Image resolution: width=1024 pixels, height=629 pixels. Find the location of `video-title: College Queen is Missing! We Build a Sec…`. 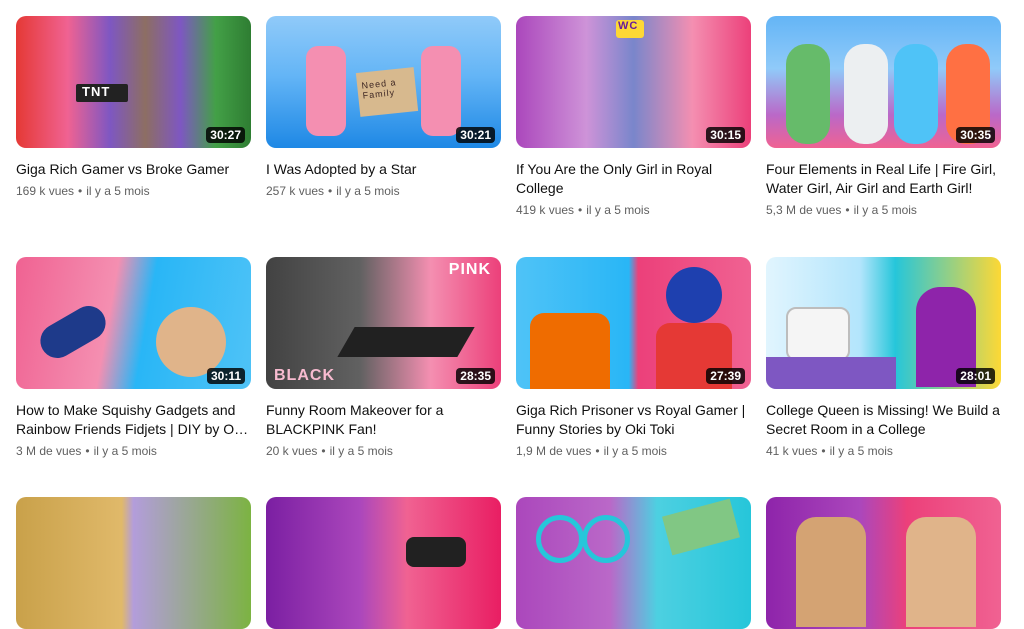

video-title: College Queen is Missing! We Build a Sec… is located at coordinates (883, 420).